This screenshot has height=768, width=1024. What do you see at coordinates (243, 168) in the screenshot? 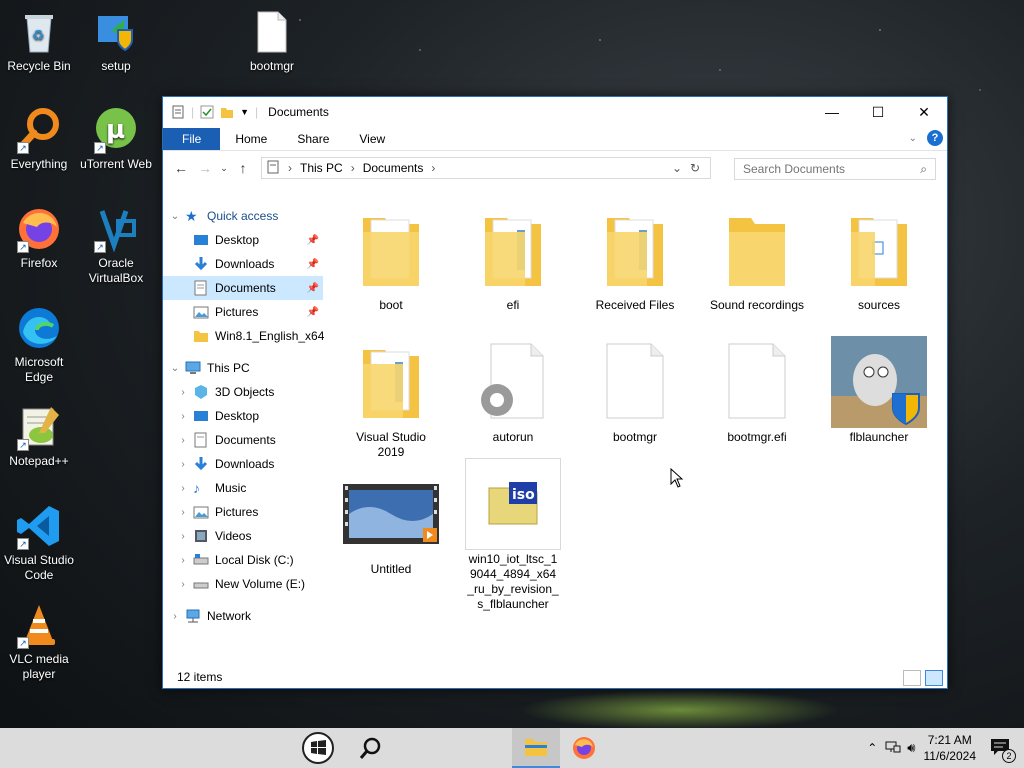
I see `up-button: ↑` at bounding box center [243, 168].